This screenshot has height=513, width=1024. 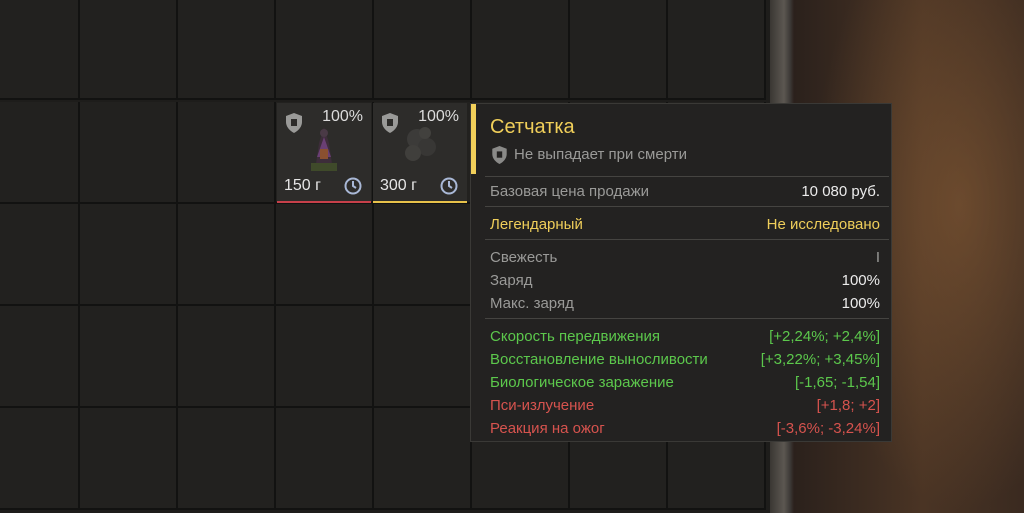 I want to click on effect-value: [-1,65; -1,54], so click(x=837, y=382).